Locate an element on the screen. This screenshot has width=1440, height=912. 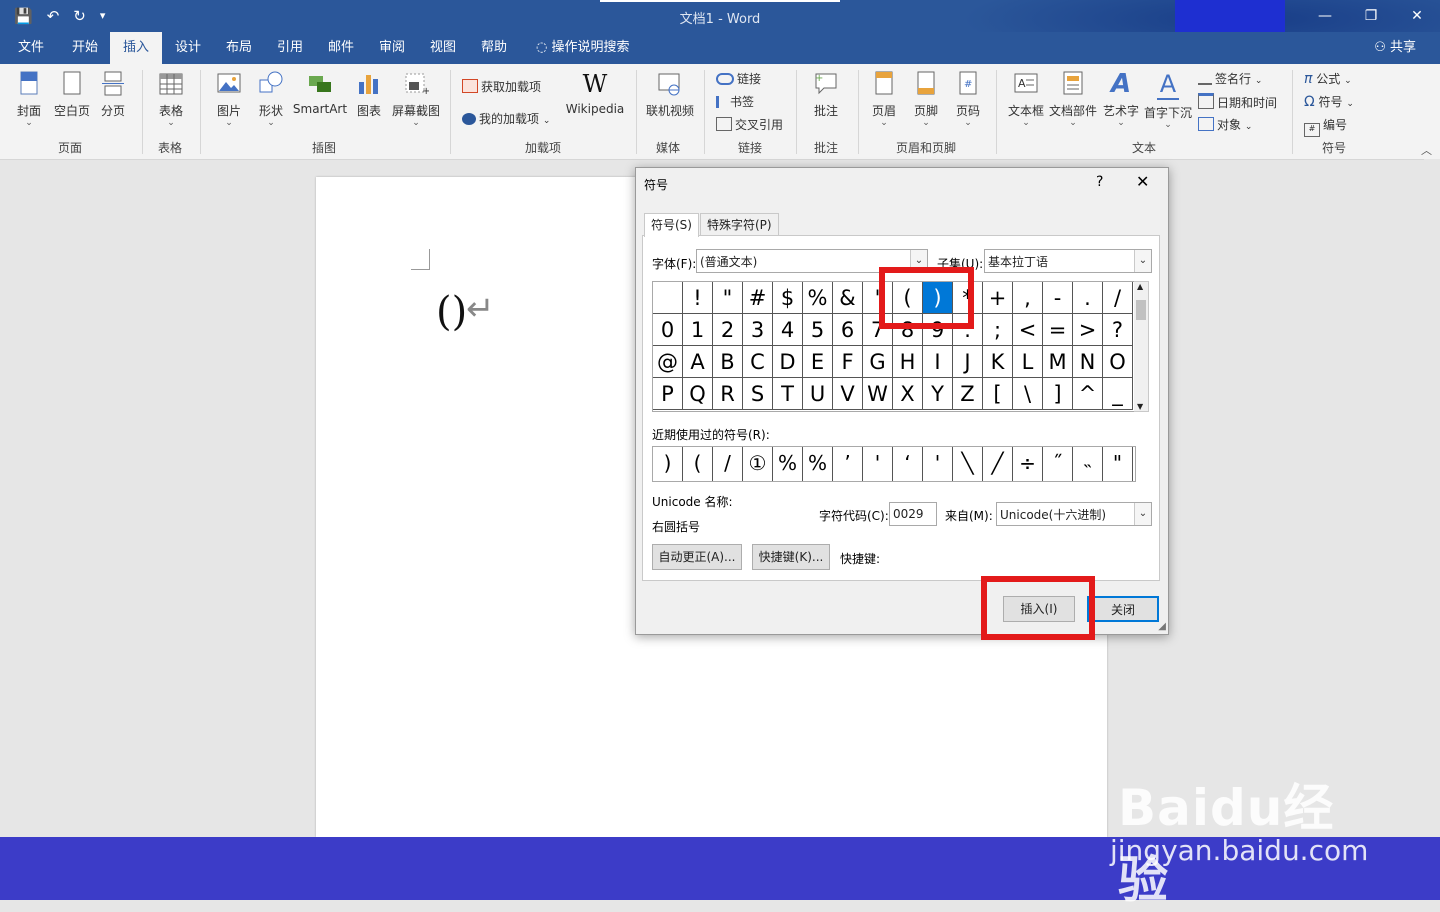
my-addins-button: 我的加载项 ⌄ is located at coordinates (506, 118).